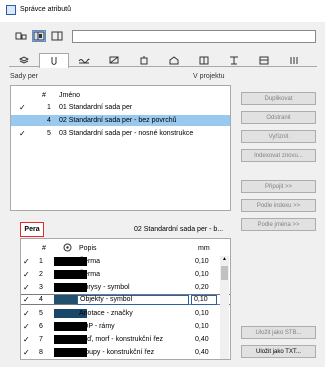 This screenshot has height=367, width=325. What do you see at coordinates (24, 76) in the screenshot?
I see `sets-label: Sady per` at bounding box center [24, 76].